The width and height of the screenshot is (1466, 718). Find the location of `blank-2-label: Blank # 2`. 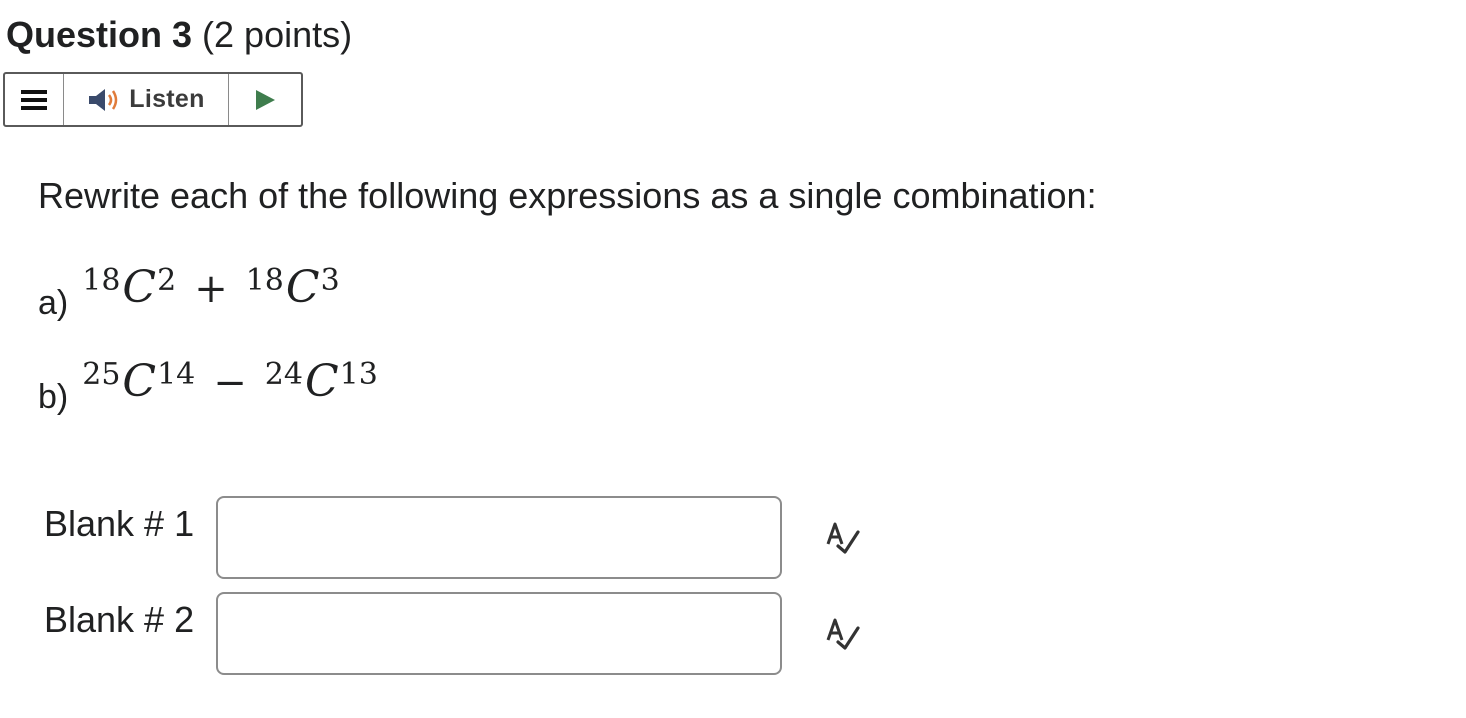

blank-2-label: Blank # 2 is located at coordinates (119, 619).